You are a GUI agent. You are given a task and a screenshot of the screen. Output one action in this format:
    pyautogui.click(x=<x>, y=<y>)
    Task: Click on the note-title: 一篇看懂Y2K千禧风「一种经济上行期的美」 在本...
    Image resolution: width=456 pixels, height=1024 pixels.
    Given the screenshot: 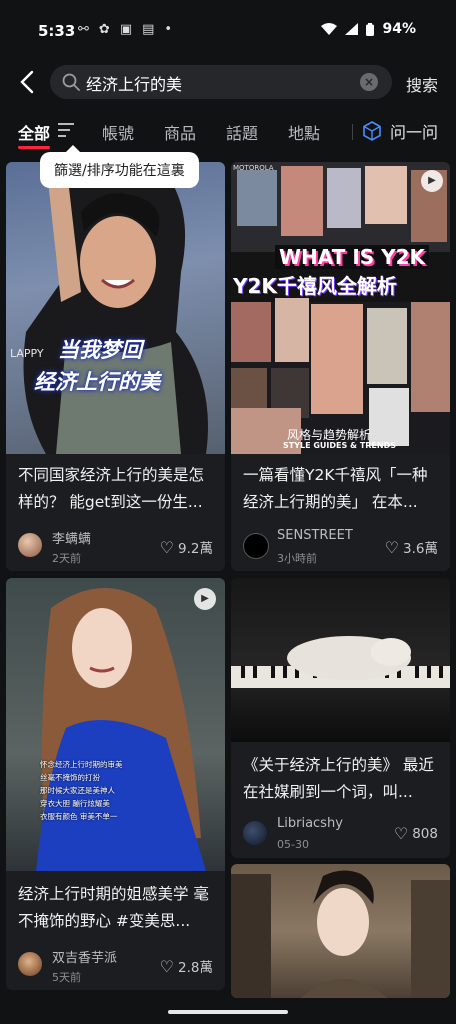 What is the action you would take?
    pyautogui.click(x=335, y=488)
    